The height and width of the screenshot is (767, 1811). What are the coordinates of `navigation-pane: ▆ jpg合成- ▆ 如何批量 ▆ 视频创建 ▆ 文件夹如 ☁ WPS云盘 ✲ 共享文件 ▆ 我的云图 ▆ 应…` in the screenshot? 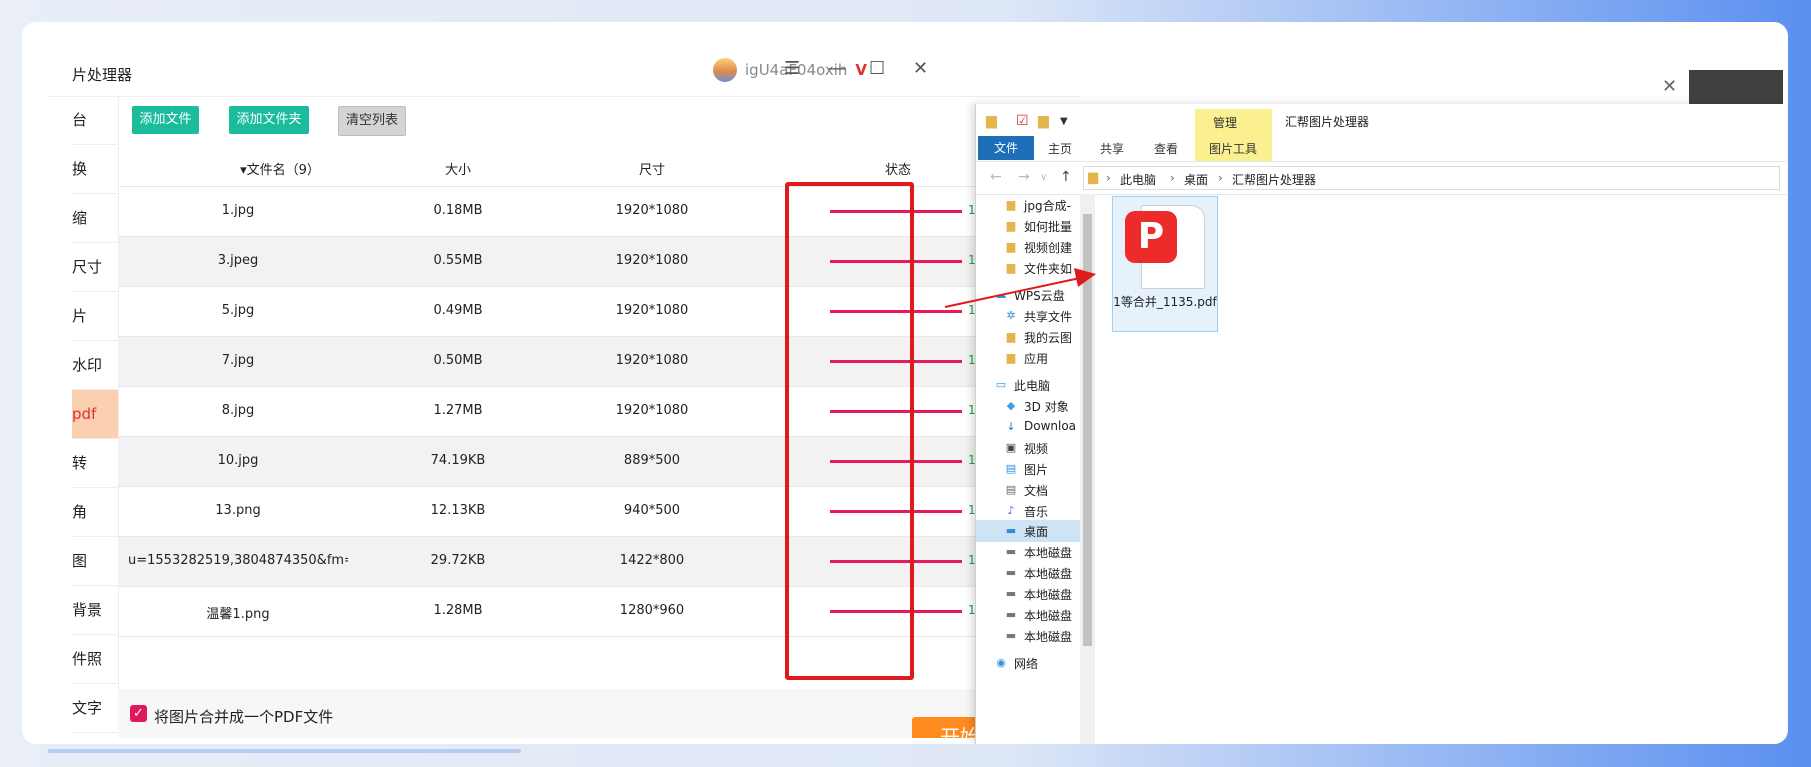 It's located at (1028, 469).